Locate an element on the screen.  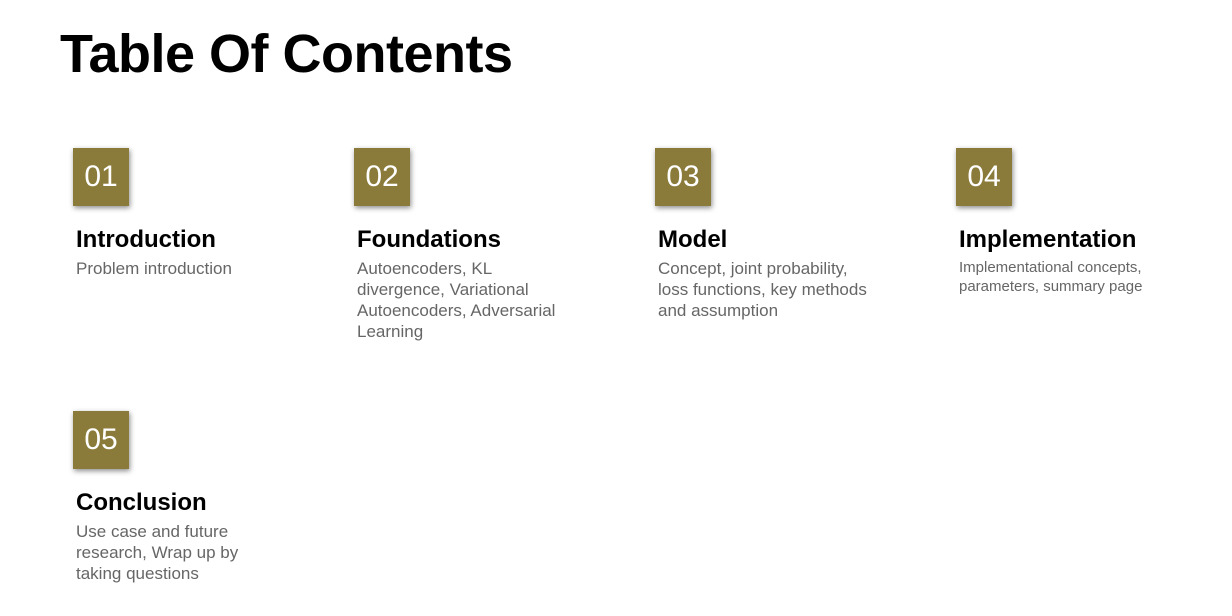
section-number-badge: 04 is located at coordinates (984, 177).